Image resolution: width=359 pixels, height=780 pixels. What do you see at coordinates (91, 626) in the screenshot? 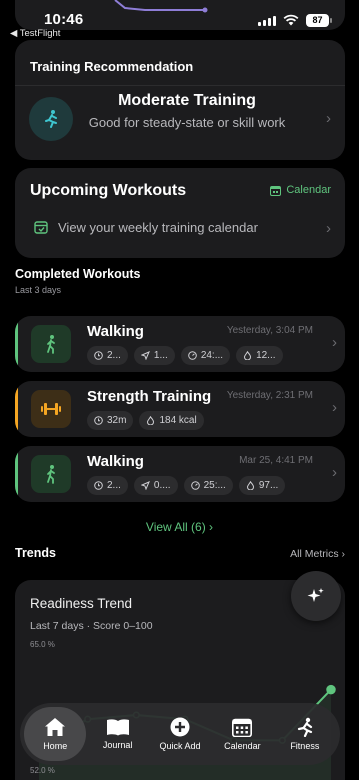
I see `trend-subtitle: Last 7 days · Score 0–100` at bounding box center [91, 626].